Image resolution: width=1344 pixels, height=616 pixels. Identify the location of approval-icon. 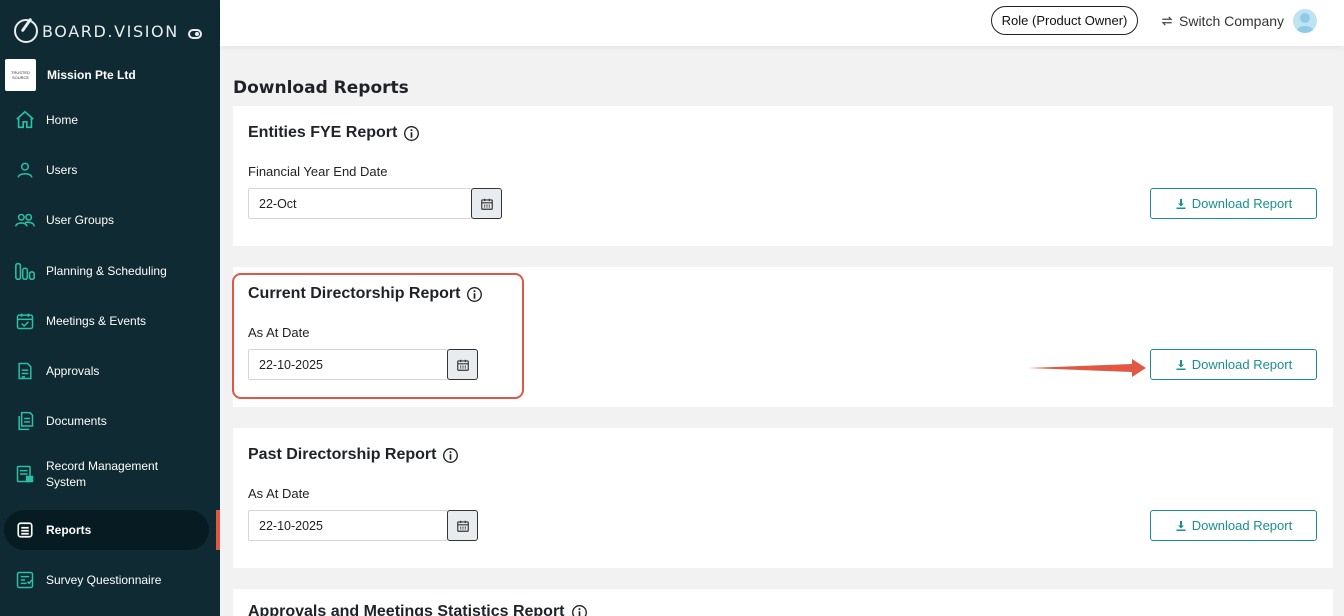
(25, 371).